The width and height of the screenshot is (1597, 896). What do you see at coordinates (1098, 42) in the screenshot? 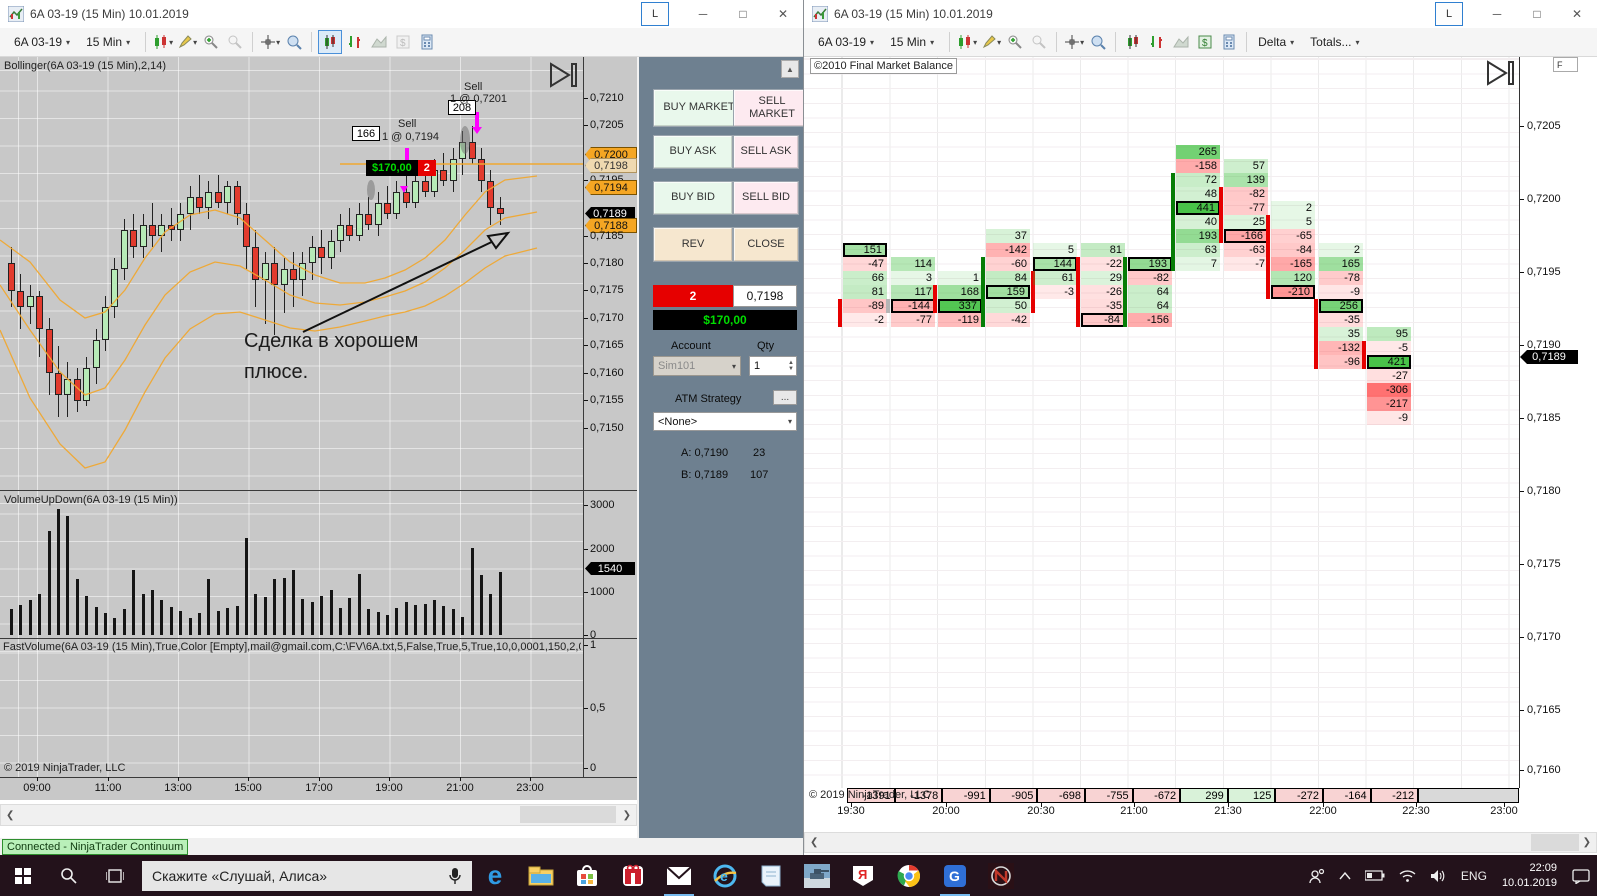
I see `data-box-icon` at bounding box center [1098, 42].